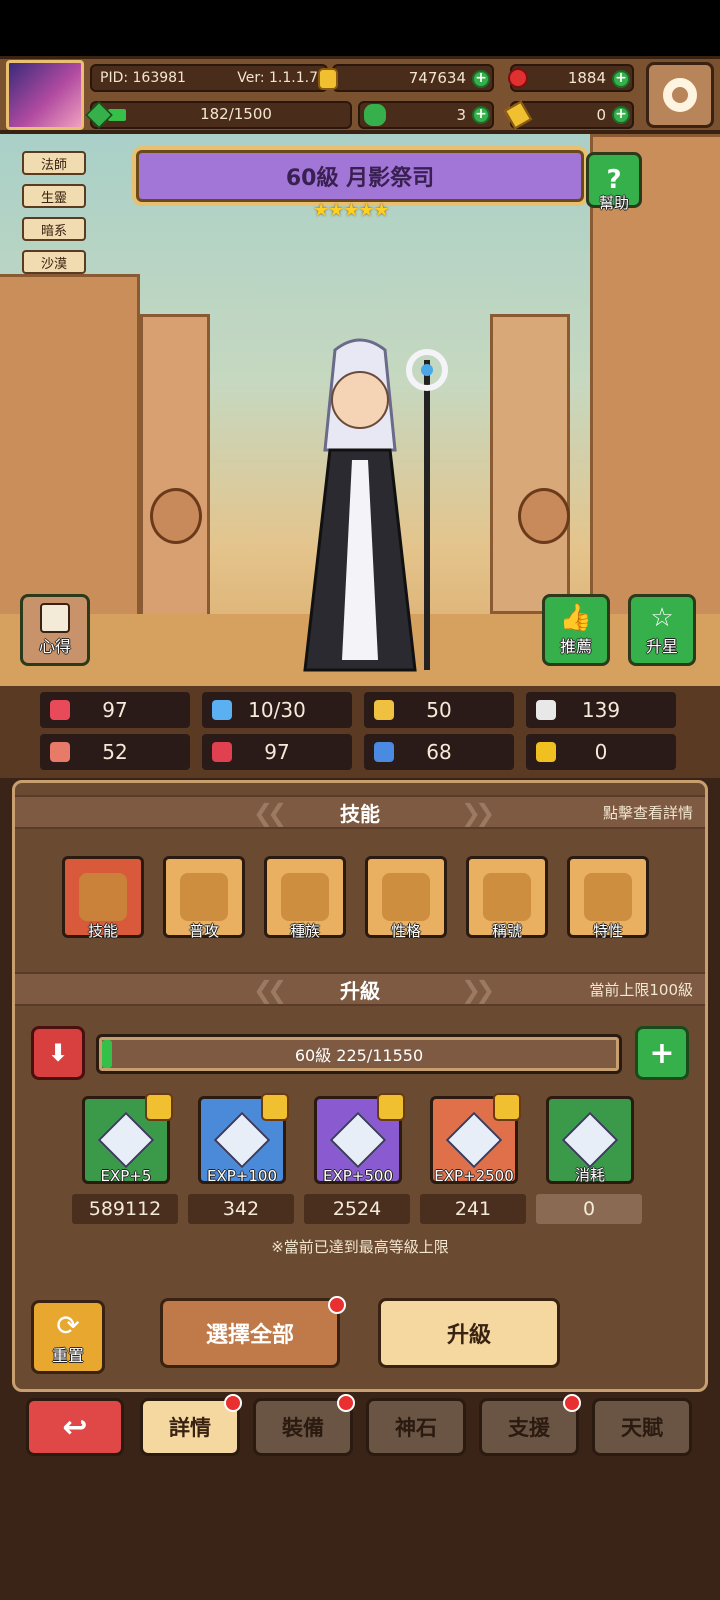  I want to click on gold-counter: 747634, so click(413, 78).